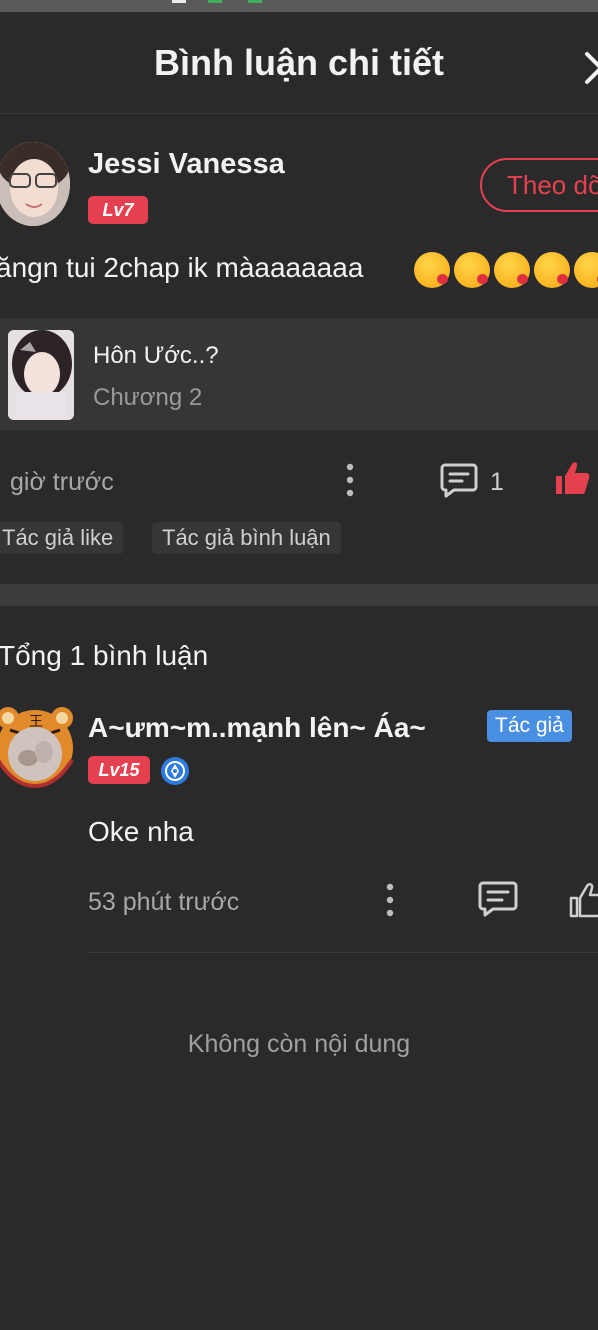  I want to click on verified-pen-icon, so click(175, 771).